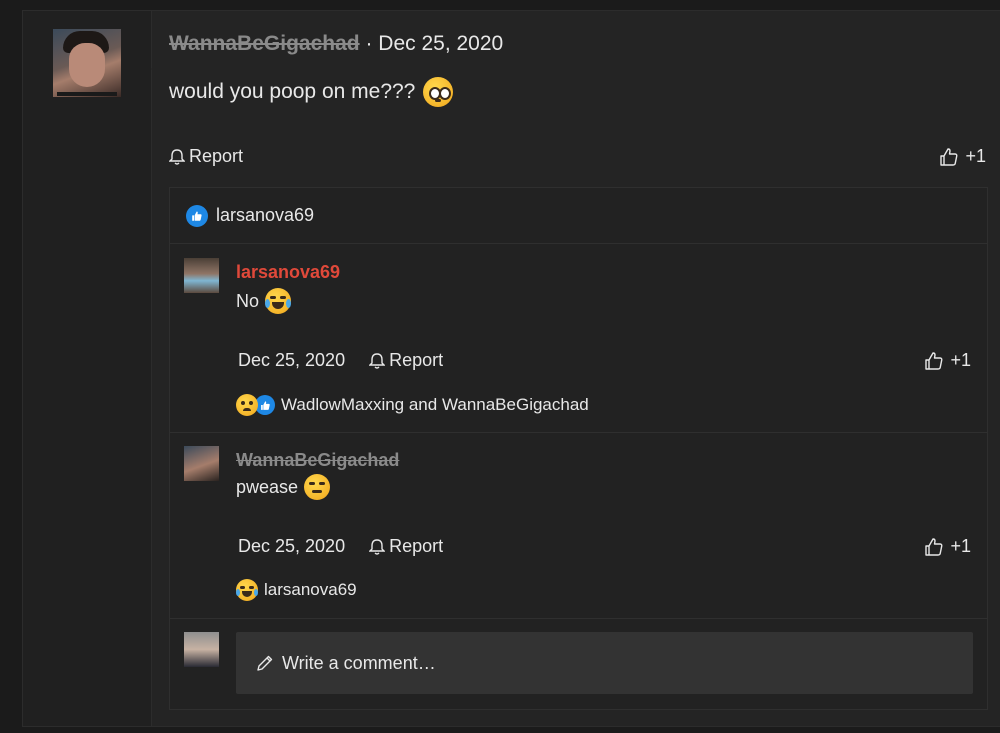 Image resolution: width=1000 pixels, height=733 pixels. What do you see at coordinates (87, 63) in the screenshot?
I see `author-avatar` at bounding box center [87, 63].